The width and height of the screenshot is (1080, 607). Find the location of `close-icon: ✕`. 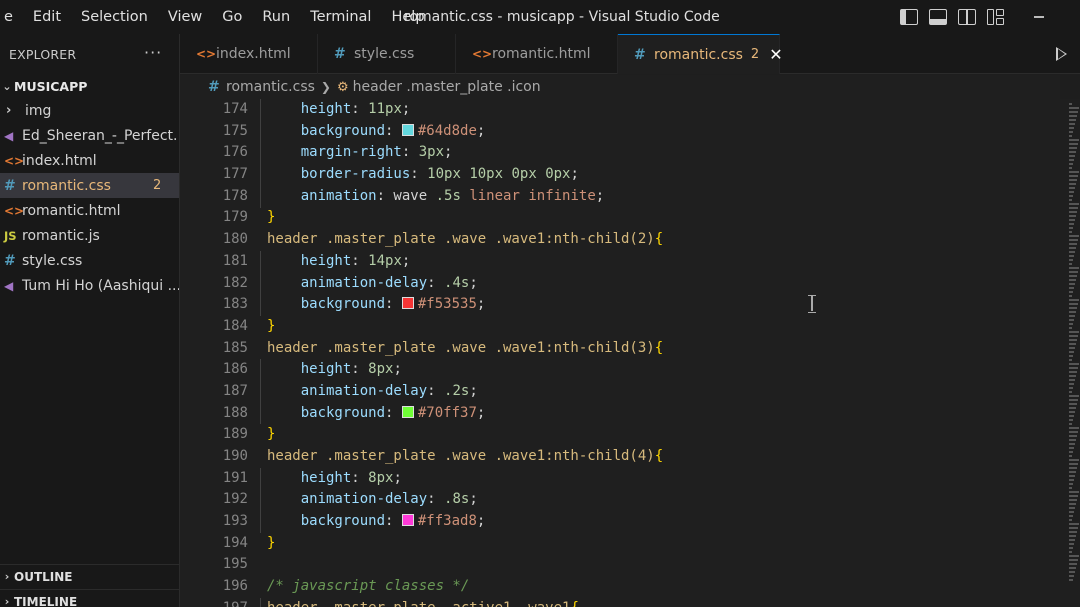

close-icon: ✕ is located at coordinates (775, 54).